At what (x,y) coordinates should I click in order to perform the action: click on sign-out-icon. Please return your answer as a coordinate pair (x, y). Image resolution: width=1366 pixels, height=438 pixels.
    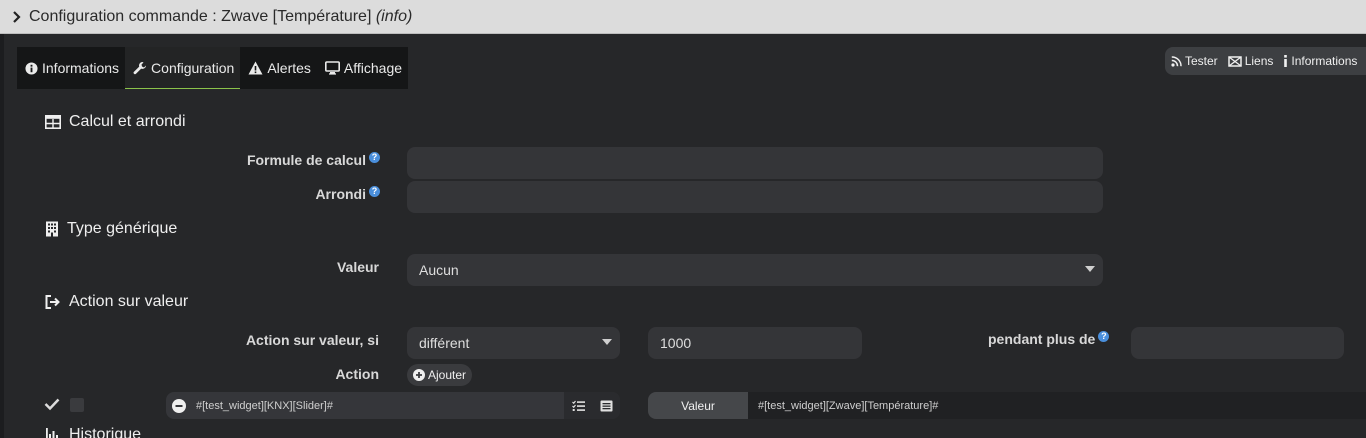
    Looking at the image, I should click on (52, 302).